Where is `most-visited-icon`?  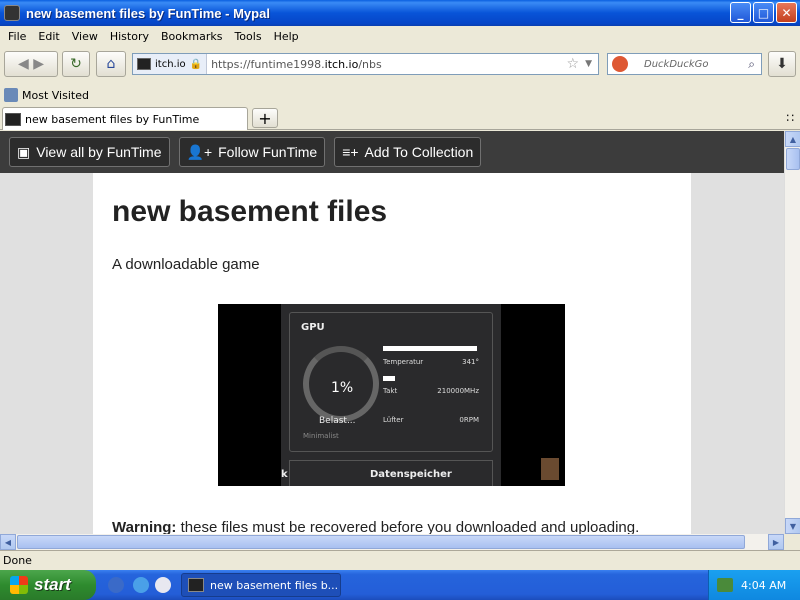 most-visited-icon is located at coordinates (11, 95).